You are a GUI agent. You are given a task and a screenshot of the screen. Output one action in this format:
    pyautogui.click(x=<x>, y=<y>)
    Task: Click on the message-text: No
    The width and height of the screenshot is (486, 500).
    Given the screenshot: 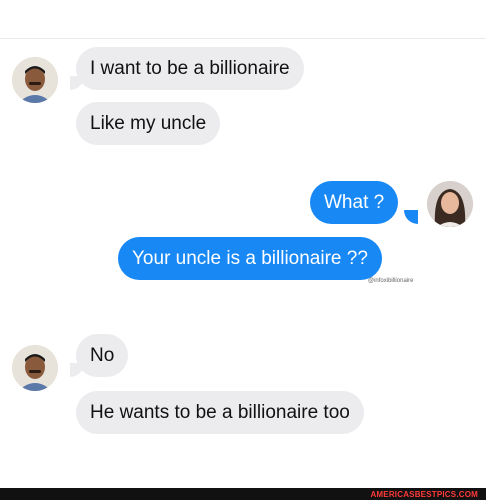 What is the action you would take?
    pyautogui.click(x=102, y=355)
    